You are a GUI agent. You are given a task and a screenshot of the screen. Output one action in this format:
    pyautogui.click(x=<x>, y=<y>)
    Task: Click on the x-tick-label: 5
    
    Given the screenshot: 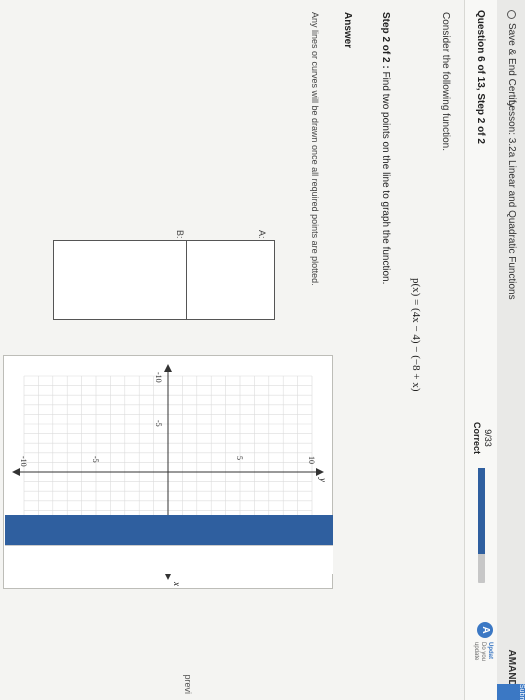 What is the action you would take?
    pyautogui.click(x=158, y=518)
    